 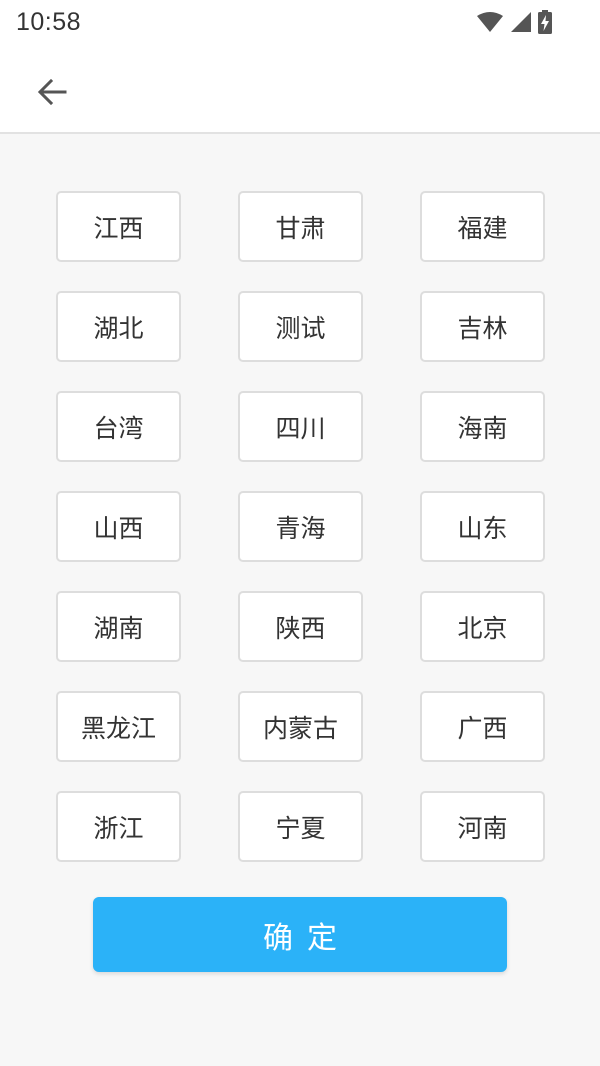 I want to click on province-button: 内蒙古, so click(x=300, y=726).